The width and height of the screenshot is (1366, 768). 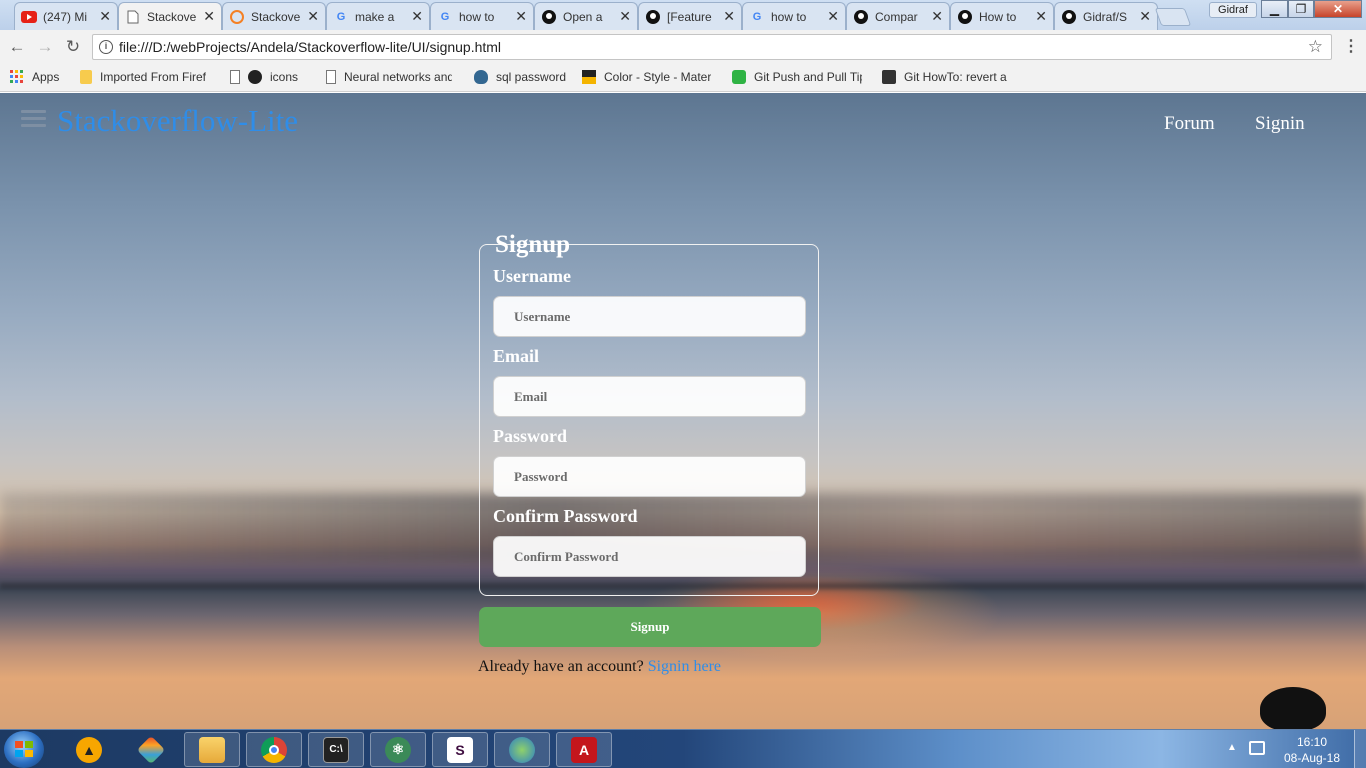 What do you see at coordinates (460, 749) in the screenshot?
I see `taskbar-slack: S` at bounding box center [460, 749].